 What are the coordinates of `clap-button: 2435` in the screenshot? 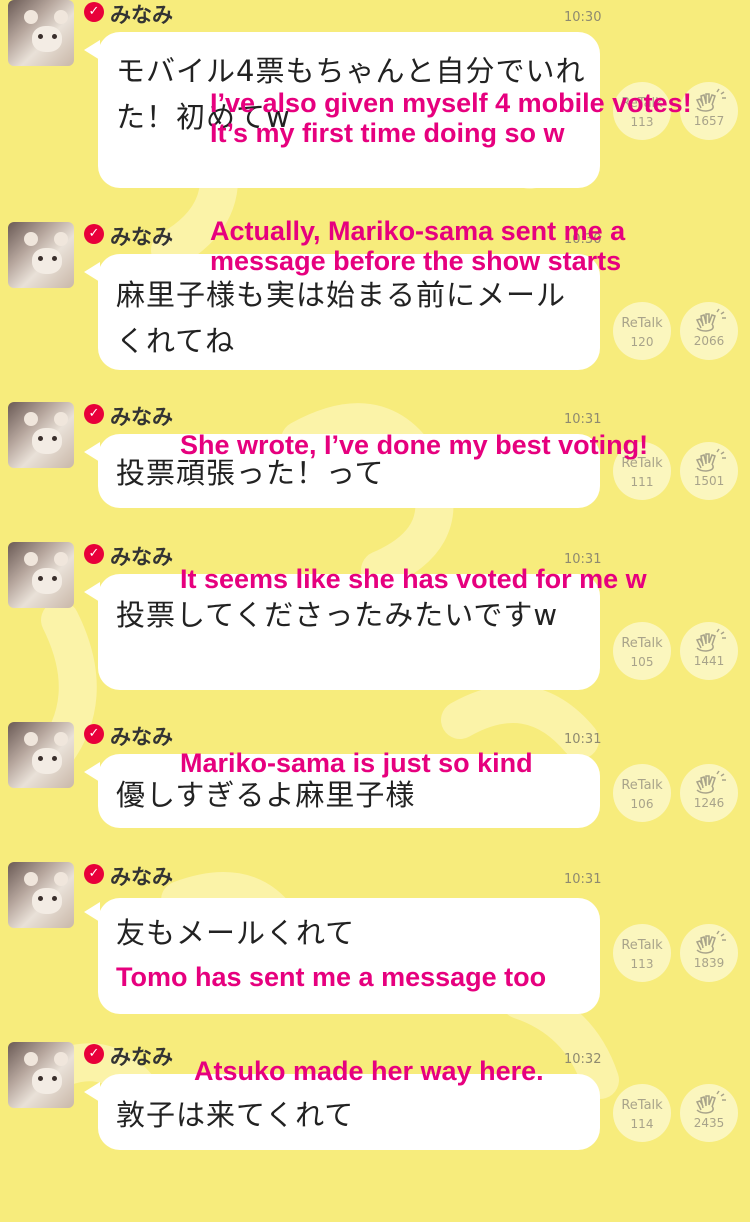 It's located at (709, 1113).